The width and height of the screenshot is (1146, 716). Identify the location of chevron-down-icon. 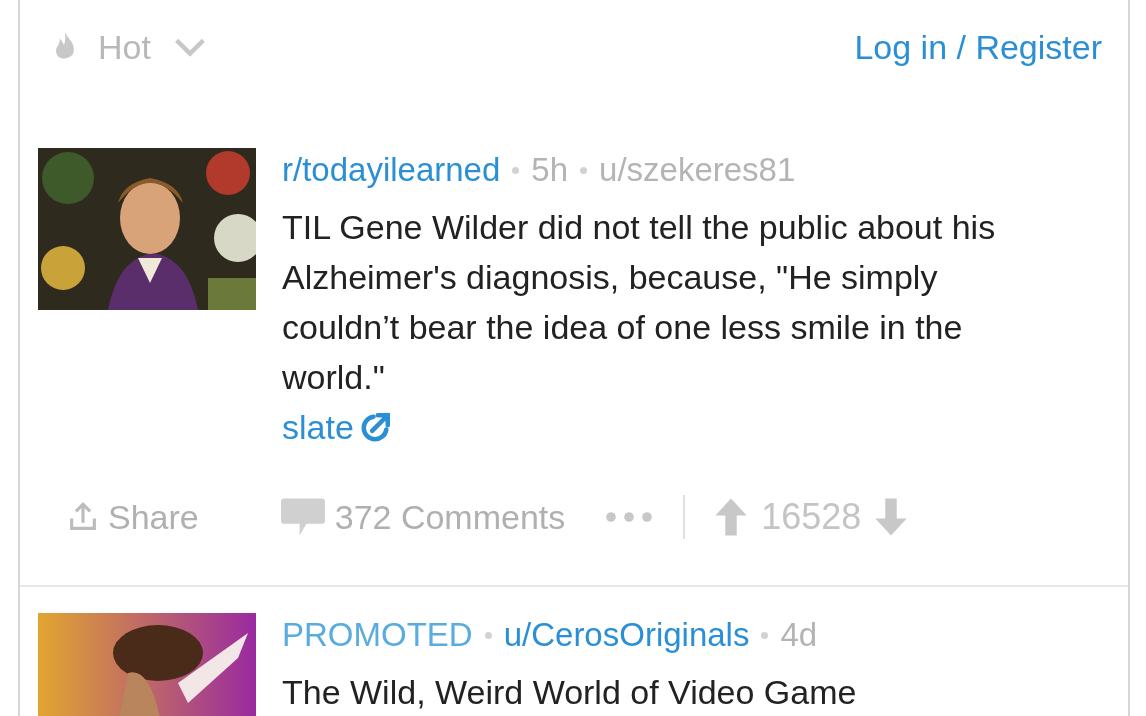
(189, 47).